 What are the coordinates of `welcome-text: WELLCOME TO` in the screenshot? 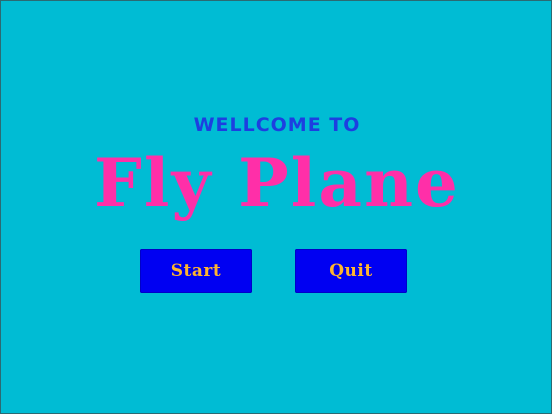 It's located at (277, 125).